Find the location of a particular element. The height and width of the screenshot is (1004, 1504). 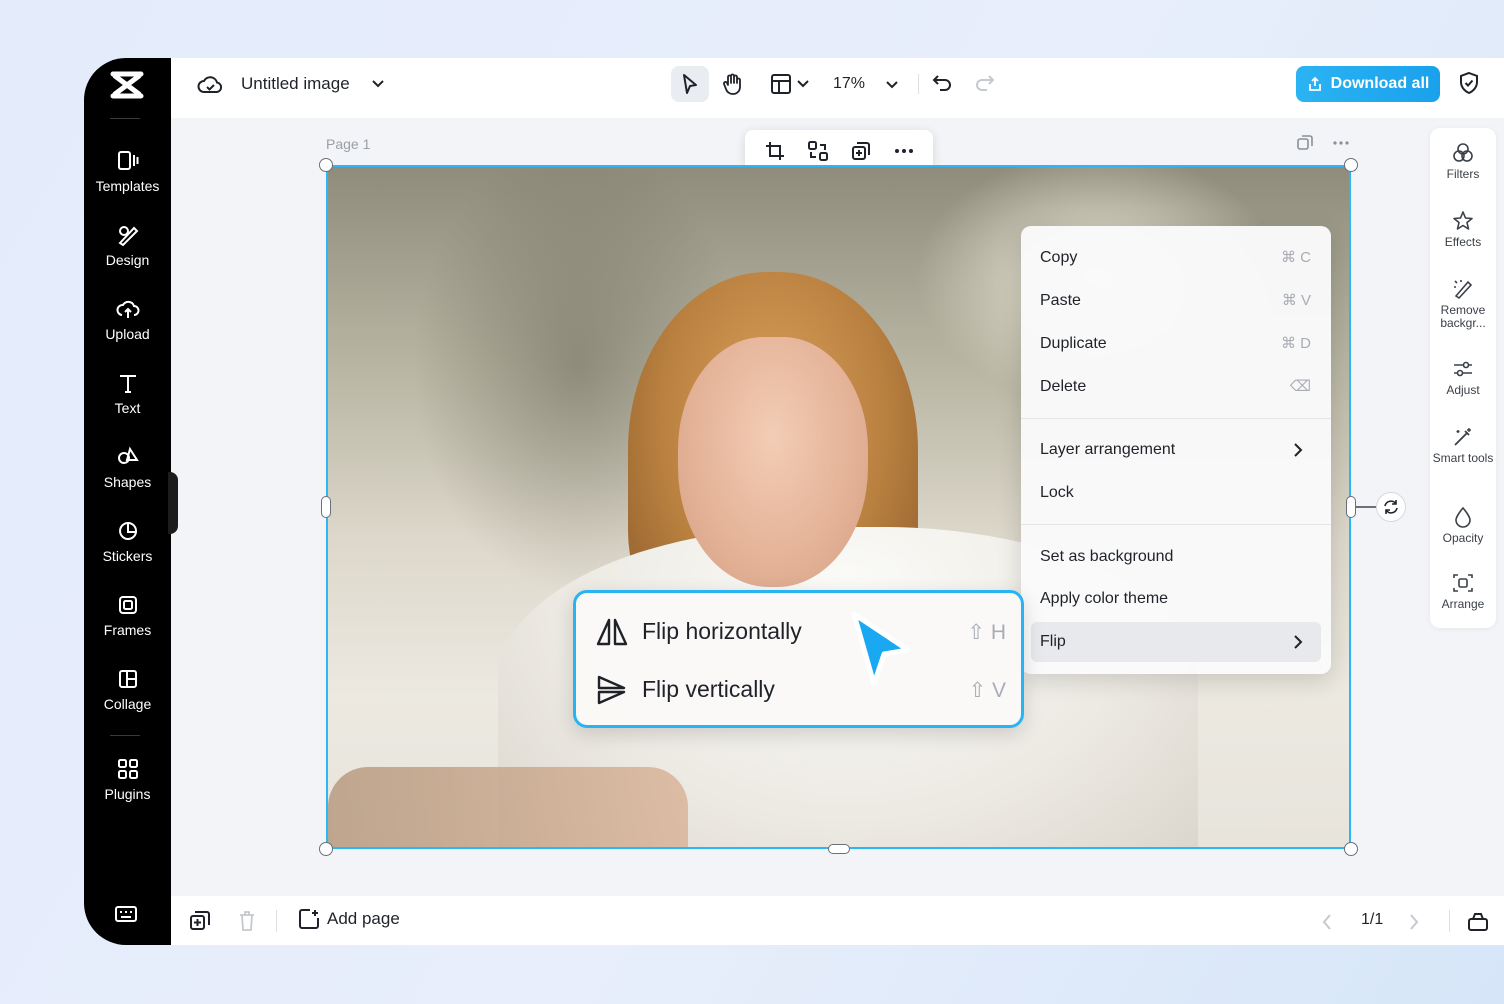

panel-item-label: Smart tools is located at coordinates (1463, 458).